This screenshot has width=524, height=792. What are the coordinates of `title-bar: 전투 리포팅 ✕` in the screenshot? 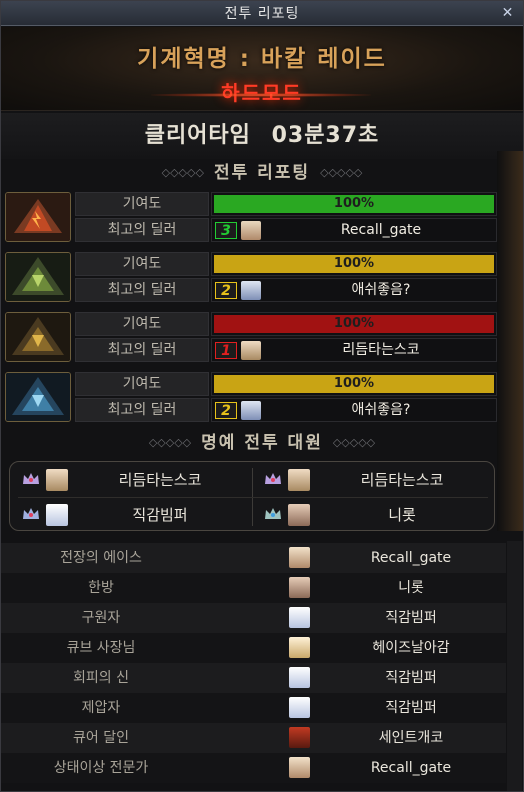 It's located at (262, 13).